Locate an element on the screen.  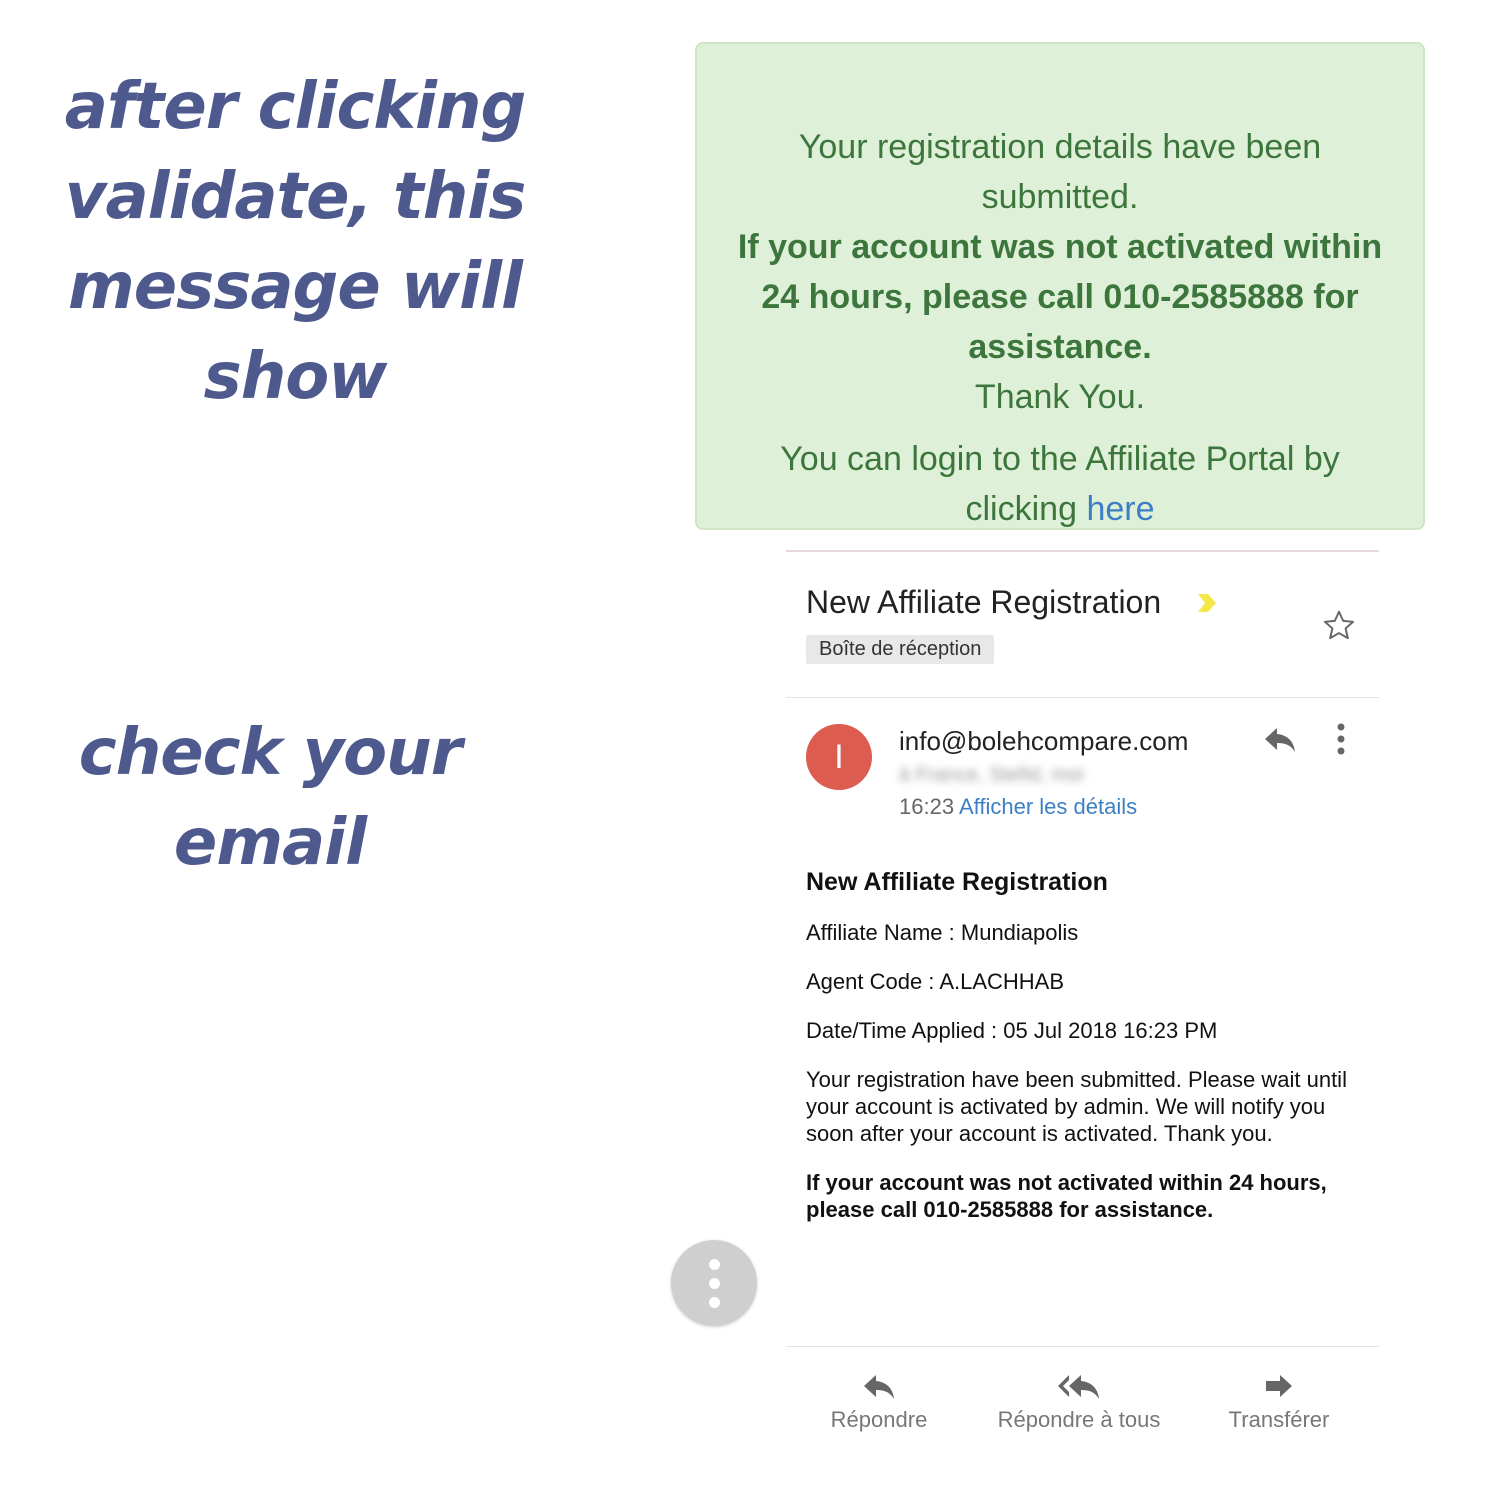
email-subject: New Affiliate Registration is located at coordinates (984, 602).